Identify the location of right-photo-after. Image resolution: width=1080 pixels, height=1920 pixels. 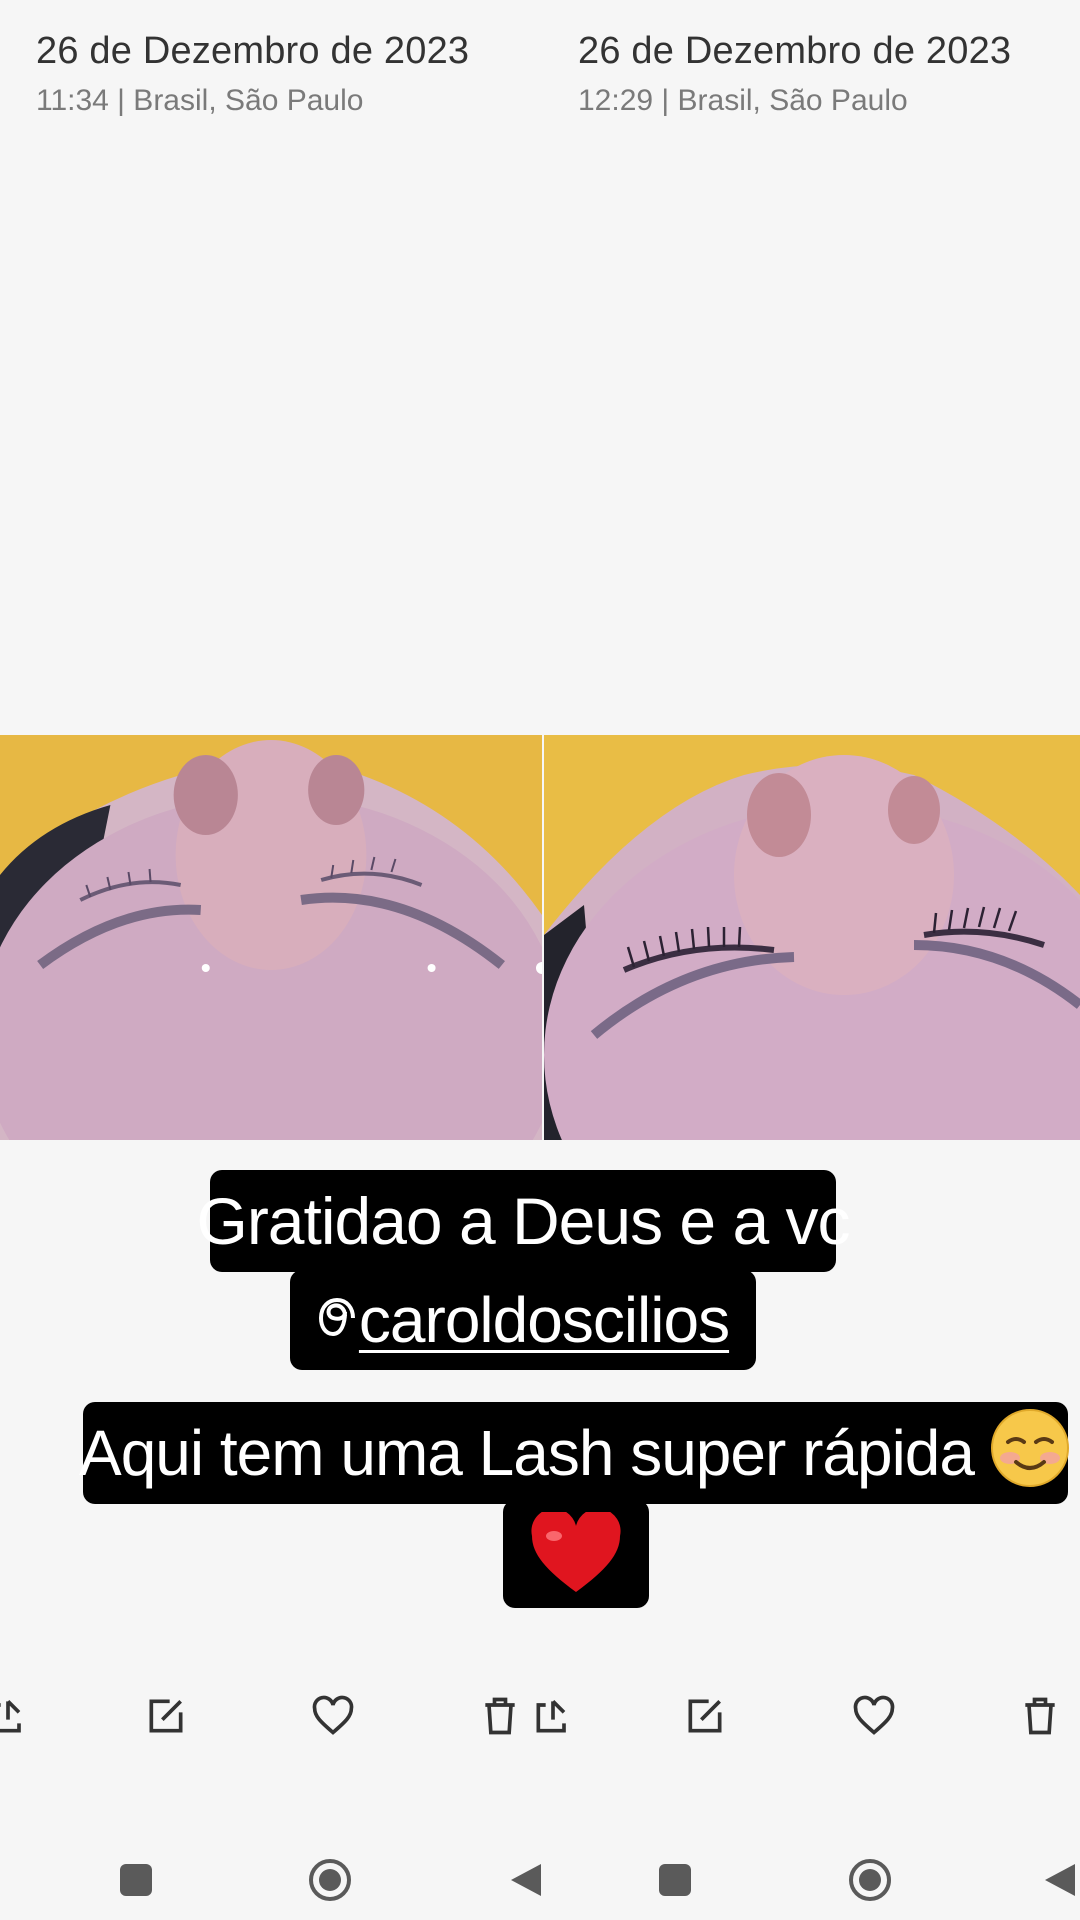
(812, 937).